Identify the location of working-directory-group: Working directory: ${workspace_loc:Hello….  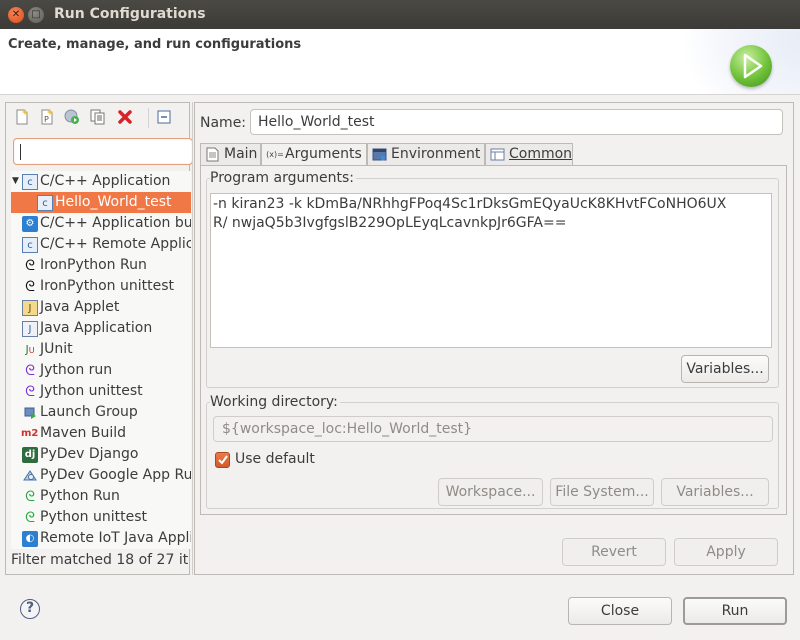
(492, 451).